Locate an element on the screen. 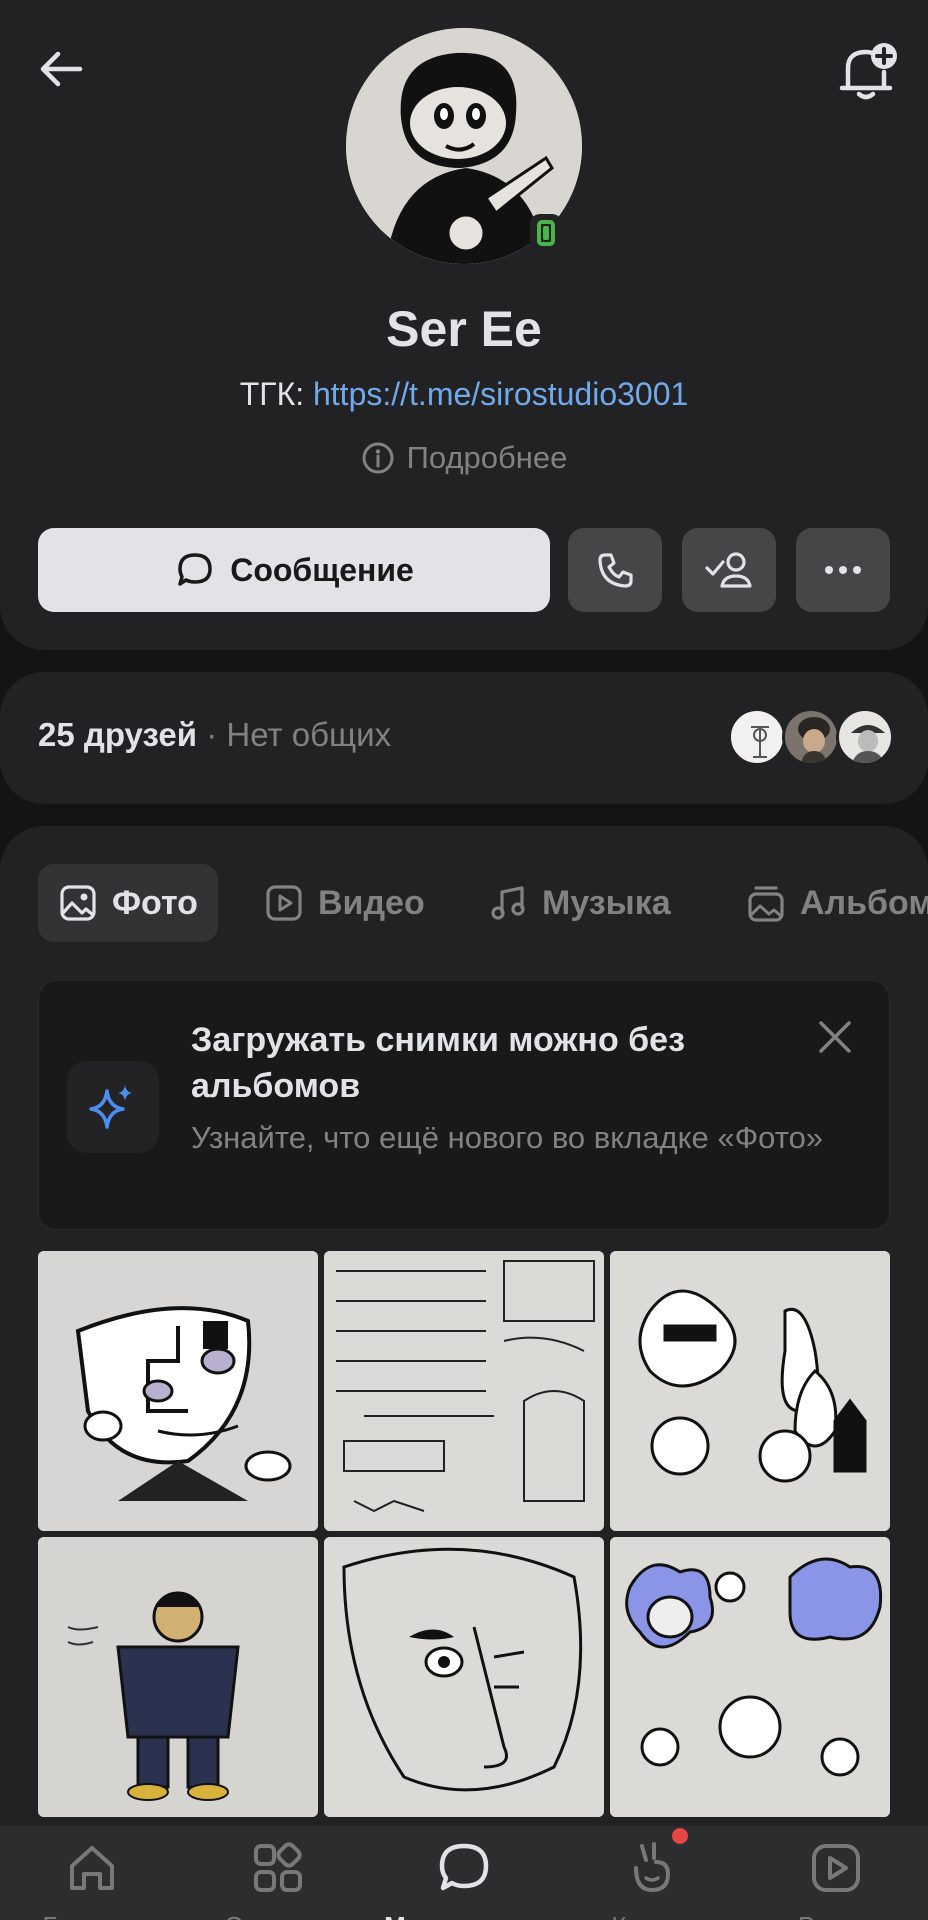 Image resolution: width=928 pixels, height=1920 pixels. more-icon is located at coordinates (843, 570).